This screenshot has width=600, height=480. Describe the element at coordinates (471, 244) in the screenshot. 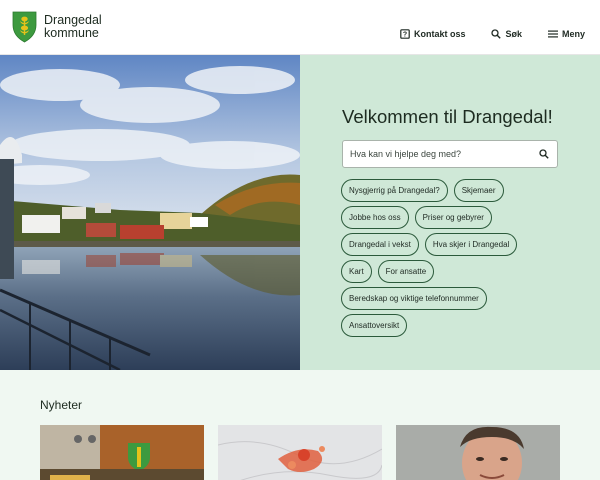

I see `quicklink-hva-skjer: Hva skjer i Drangedal` at that location.